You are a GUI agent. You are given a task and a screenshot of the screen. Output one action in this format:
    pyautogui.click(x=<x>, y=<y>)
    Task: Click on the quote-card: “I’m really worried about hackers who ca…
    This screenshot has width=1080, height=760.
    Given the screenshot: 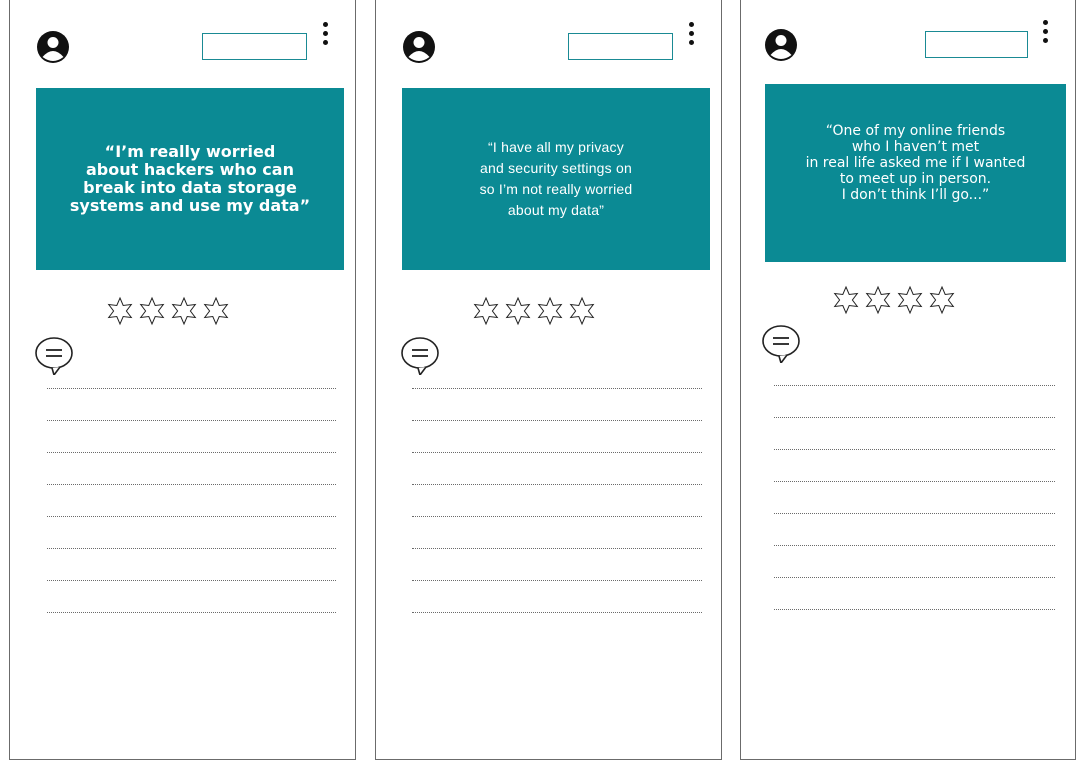 What is the action you would take?
    pyautogui.click(x=190, y=179)
    